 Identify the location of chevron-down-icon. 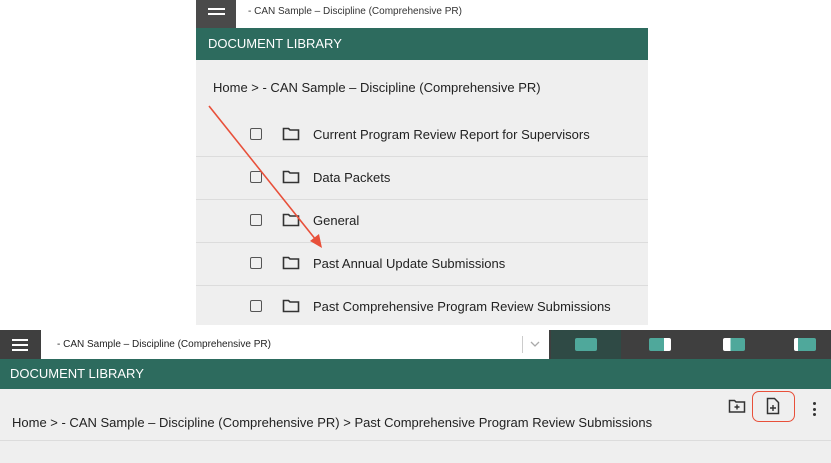
(535, 344).